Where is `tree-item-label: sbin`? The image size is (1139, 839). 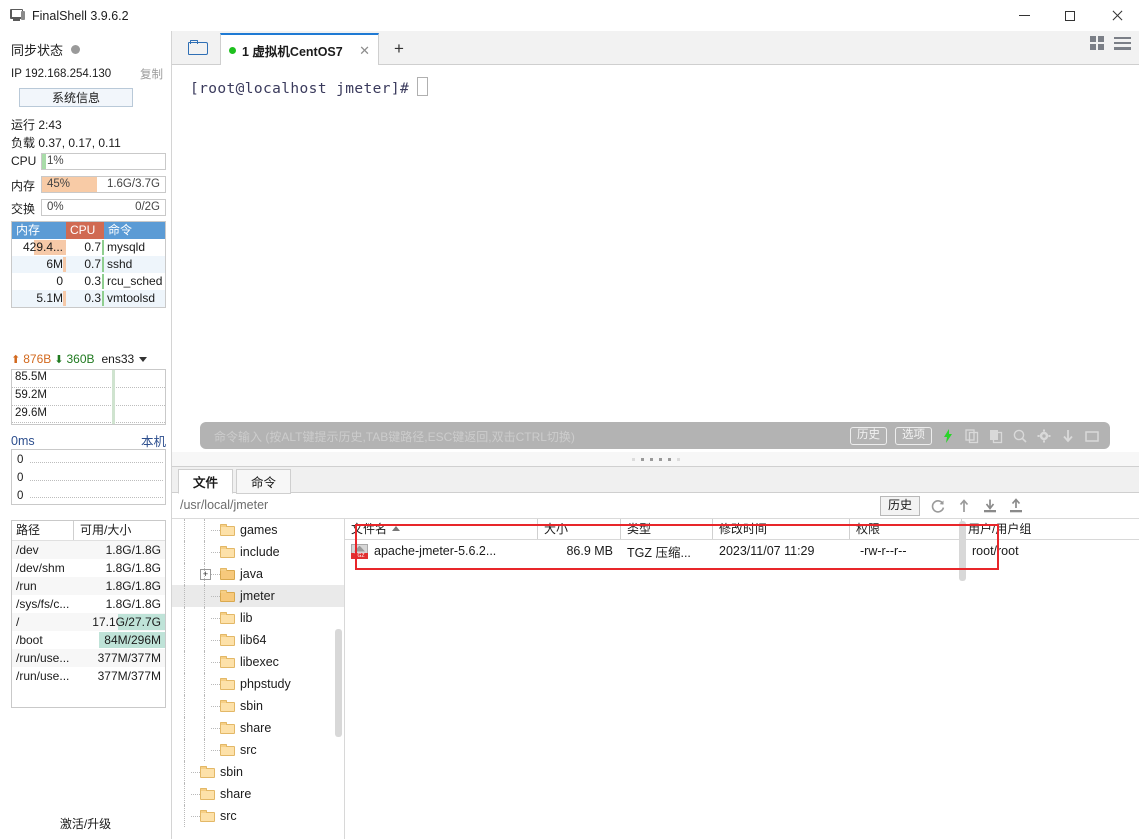
tree-item-label: sbin is located at coordinates (231, 772).